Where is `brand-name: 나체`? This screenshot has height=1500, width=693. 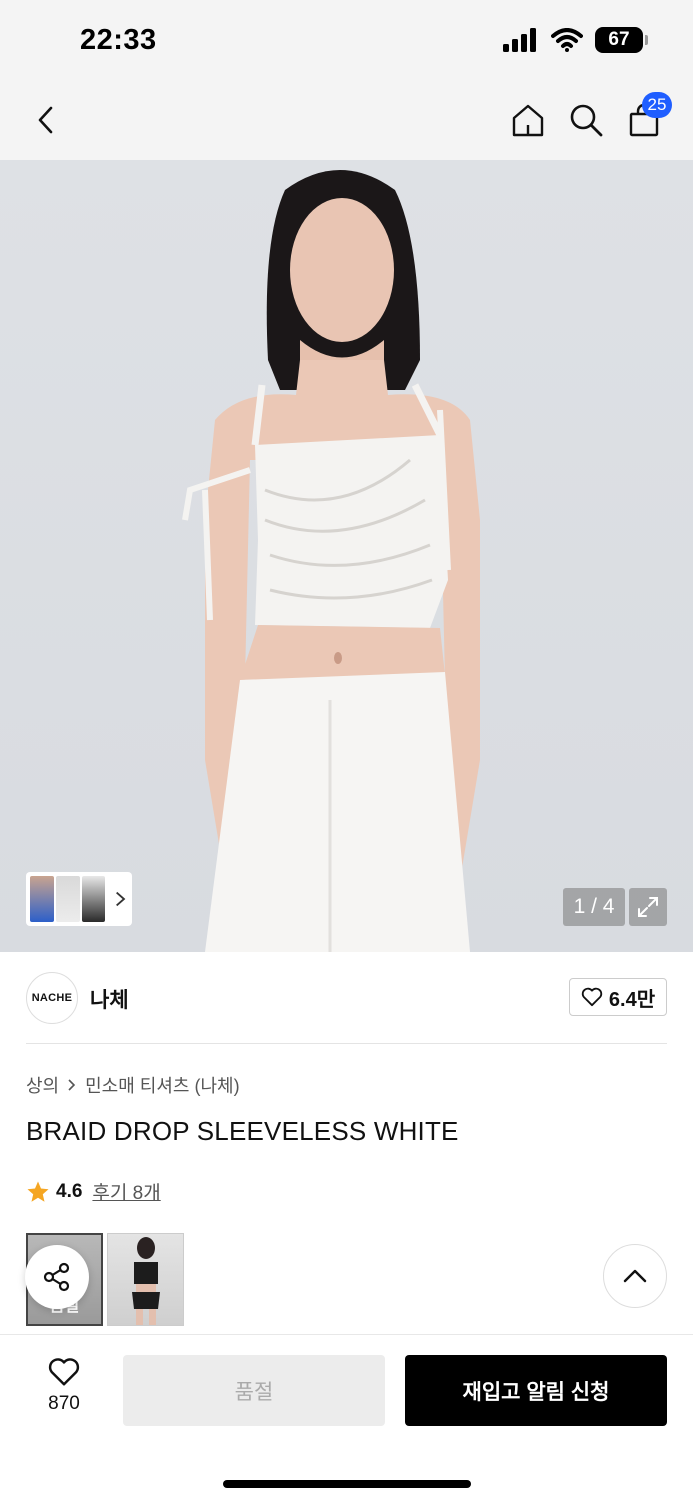
brand-name: 나체 is located at coordinates (109, 999).